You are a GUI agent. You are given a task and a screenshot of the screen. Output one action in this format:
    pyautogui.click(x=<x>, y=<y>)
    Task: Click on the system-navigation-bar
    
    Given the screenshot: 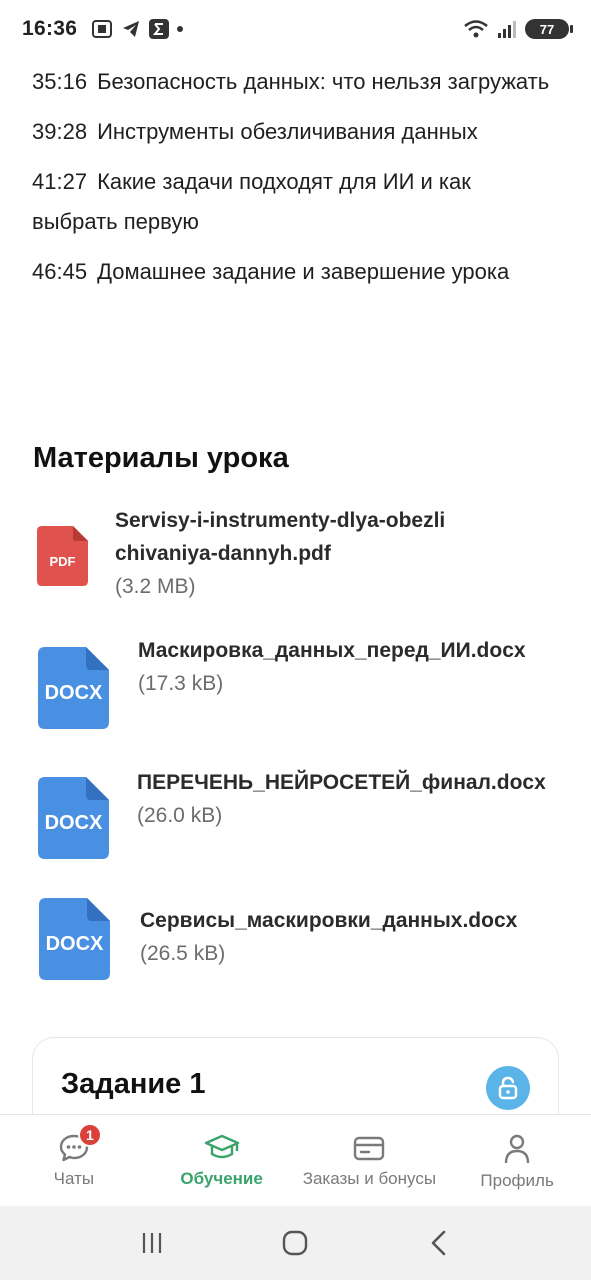 What is the action you would take?
    pyautogui.click(x=295, y=1243)
    